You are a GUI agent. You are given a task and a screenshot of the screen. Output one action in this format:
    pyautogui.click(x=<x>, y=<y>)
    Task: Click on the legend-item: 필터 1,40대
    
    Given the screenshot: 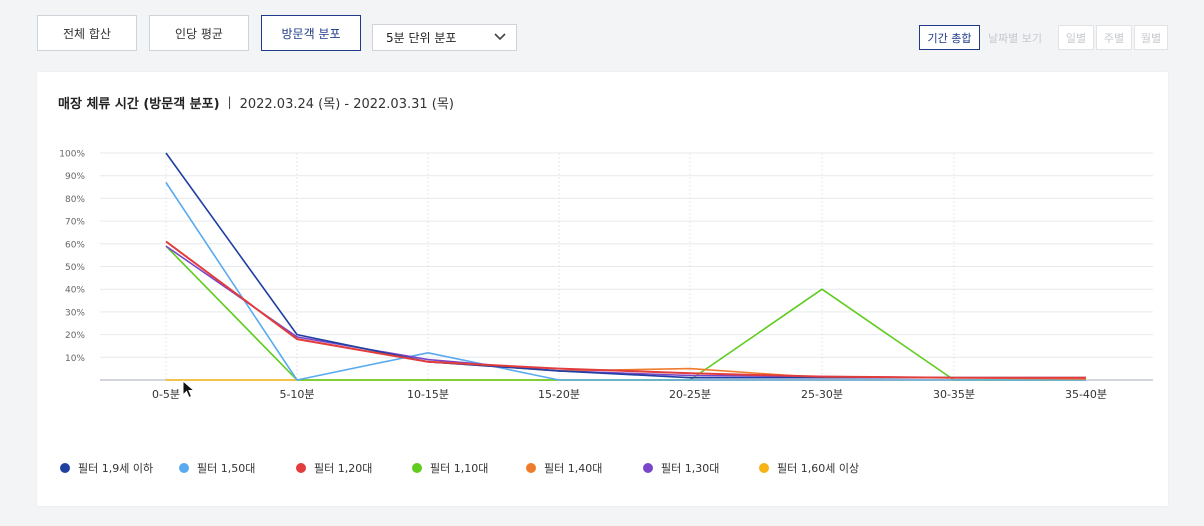 What is the action you would take?
    pyautogui.click(x=564, y=468)
    